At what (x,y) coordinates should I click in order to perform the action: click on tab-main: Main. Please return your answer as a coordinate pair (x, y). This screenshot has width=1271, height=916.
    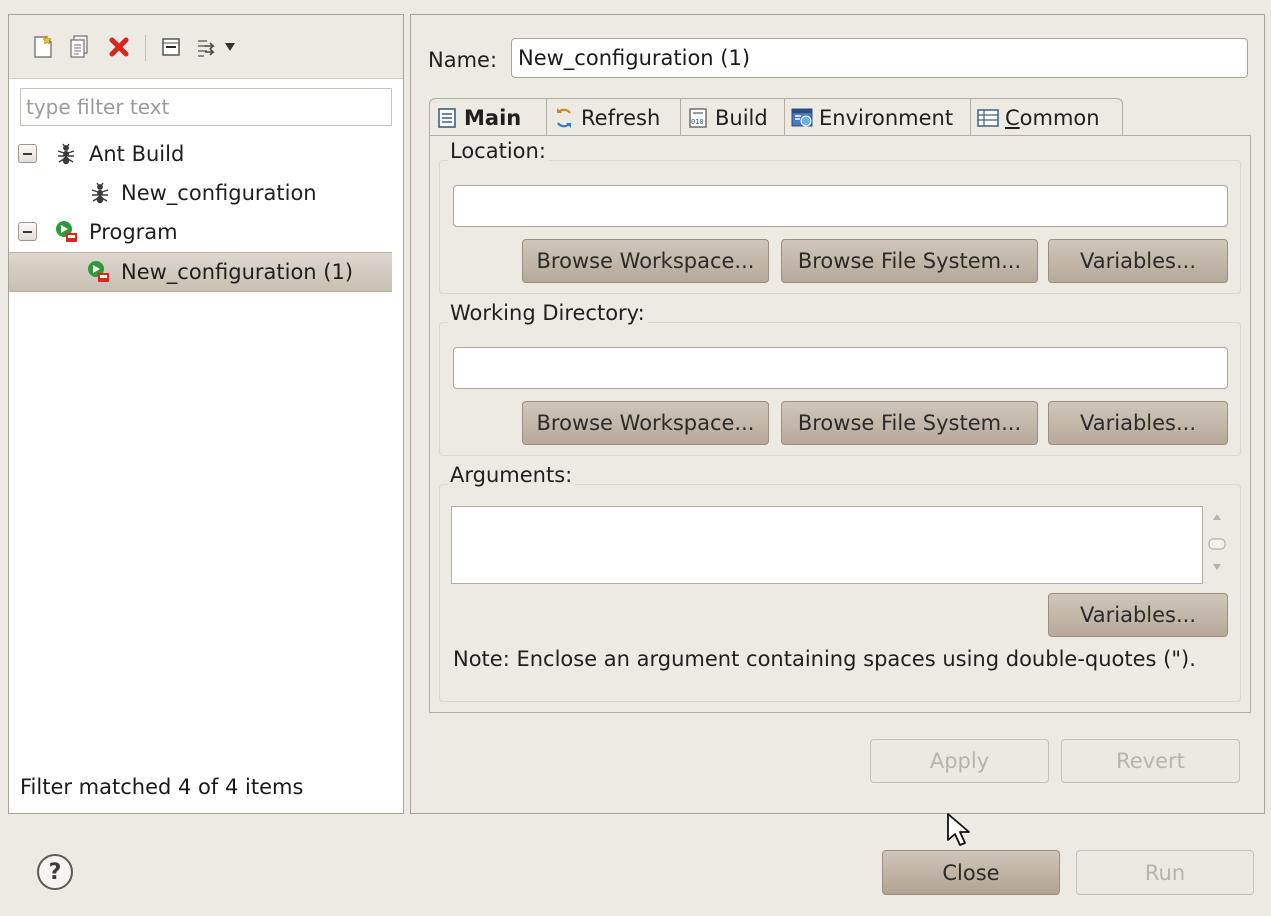
    Looking at the image, I should click on (488, 117).